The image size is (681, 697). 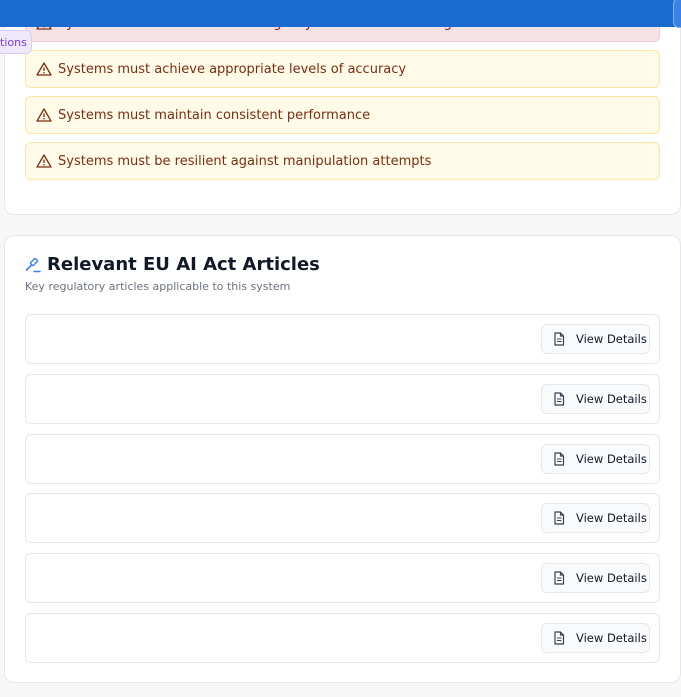 I want to click on tab-fragment-label: tions, so click(x=13, y=42).